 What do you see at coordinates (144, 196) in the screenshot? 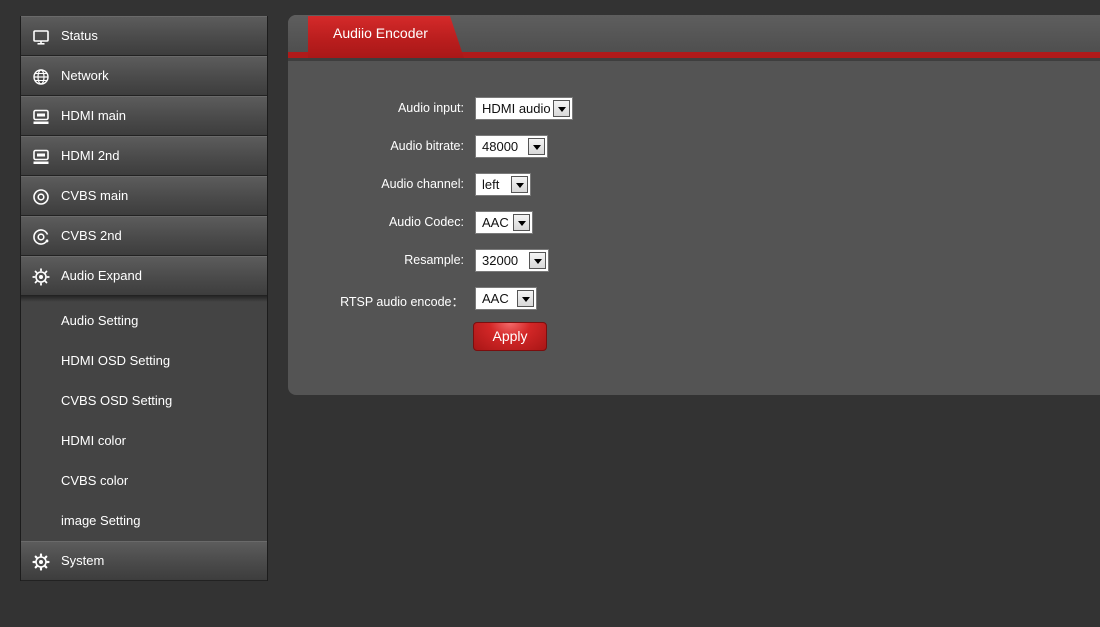
I see `sidebar-item-cvbs-main: CVBS main` at bounding box center [144, 196].